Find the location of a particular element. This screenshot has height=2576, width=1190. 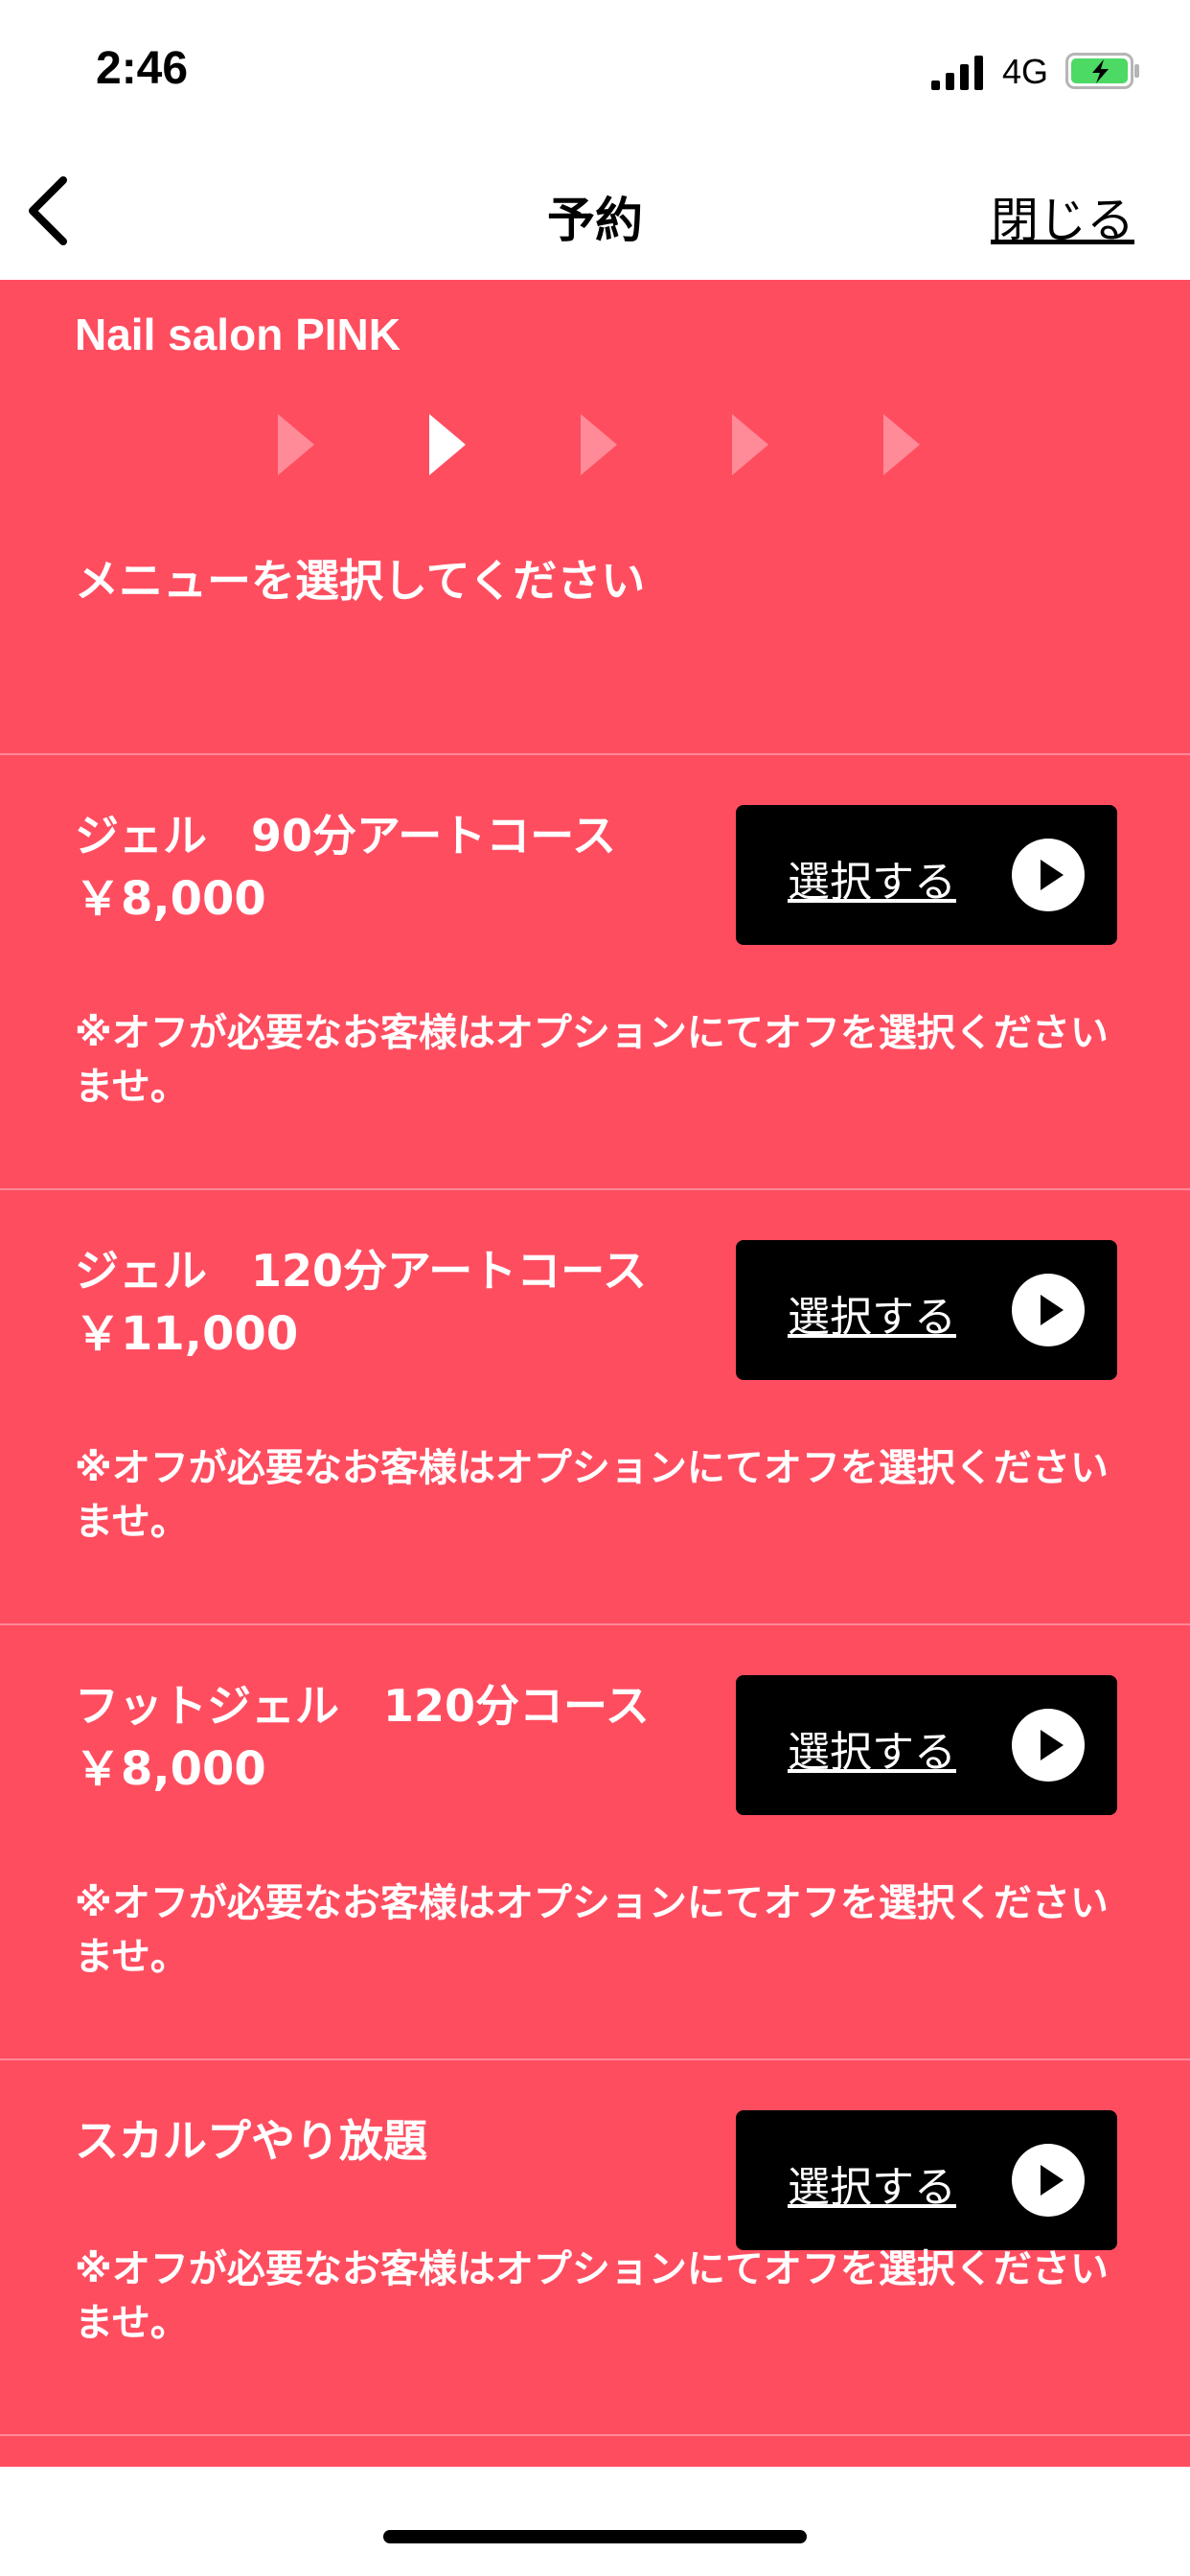

status-bar: 2:46 4G is located at coordinates (595, 72).